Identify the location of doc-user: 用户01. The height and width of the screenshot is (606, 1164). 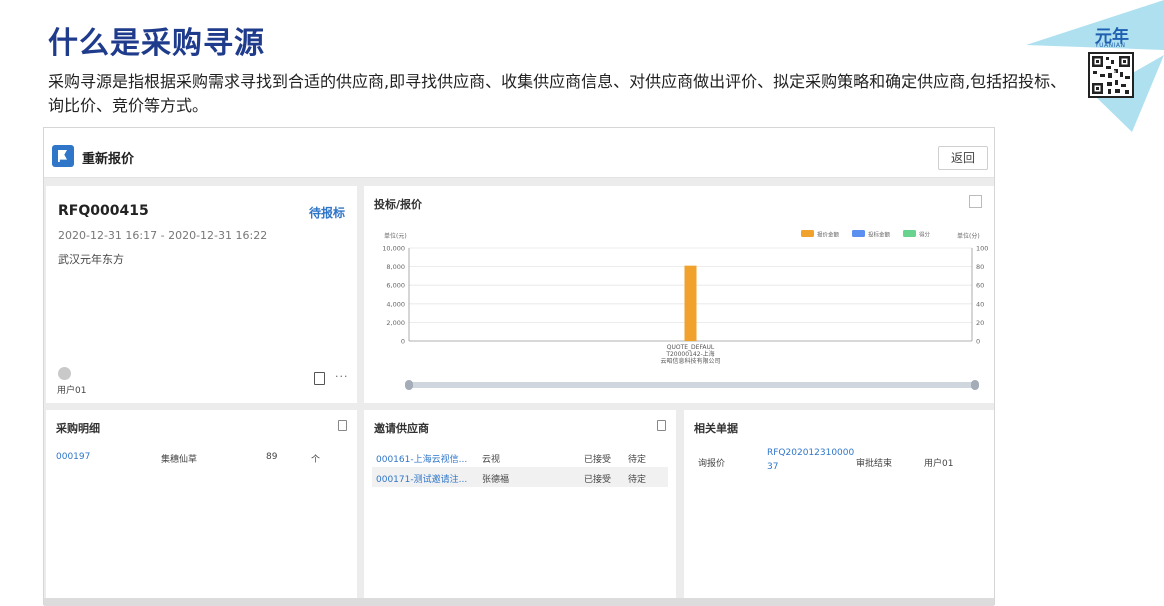
(939, 464).